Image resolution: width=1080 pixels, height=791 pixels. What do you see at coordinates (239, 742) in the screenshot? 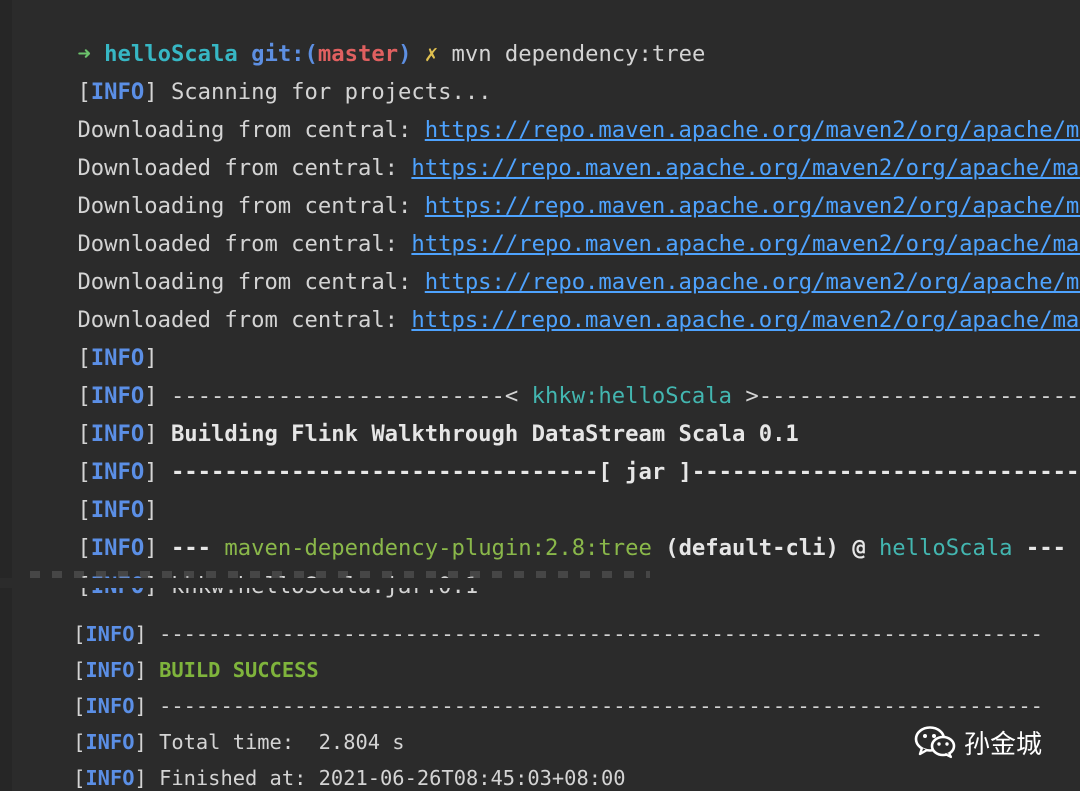
I see `log-line-total-time: [INFO] Total time: 2.804 s` at bounding box center [239, 742].